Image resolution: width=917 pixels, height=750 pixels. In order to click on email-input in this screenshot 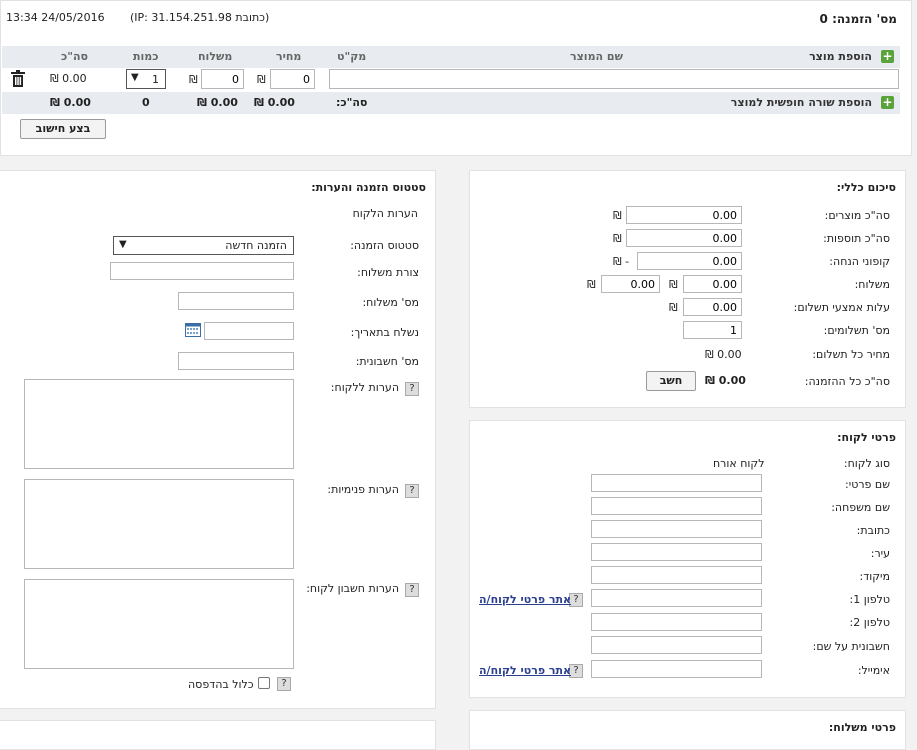, I will do `click(676, 669)`.